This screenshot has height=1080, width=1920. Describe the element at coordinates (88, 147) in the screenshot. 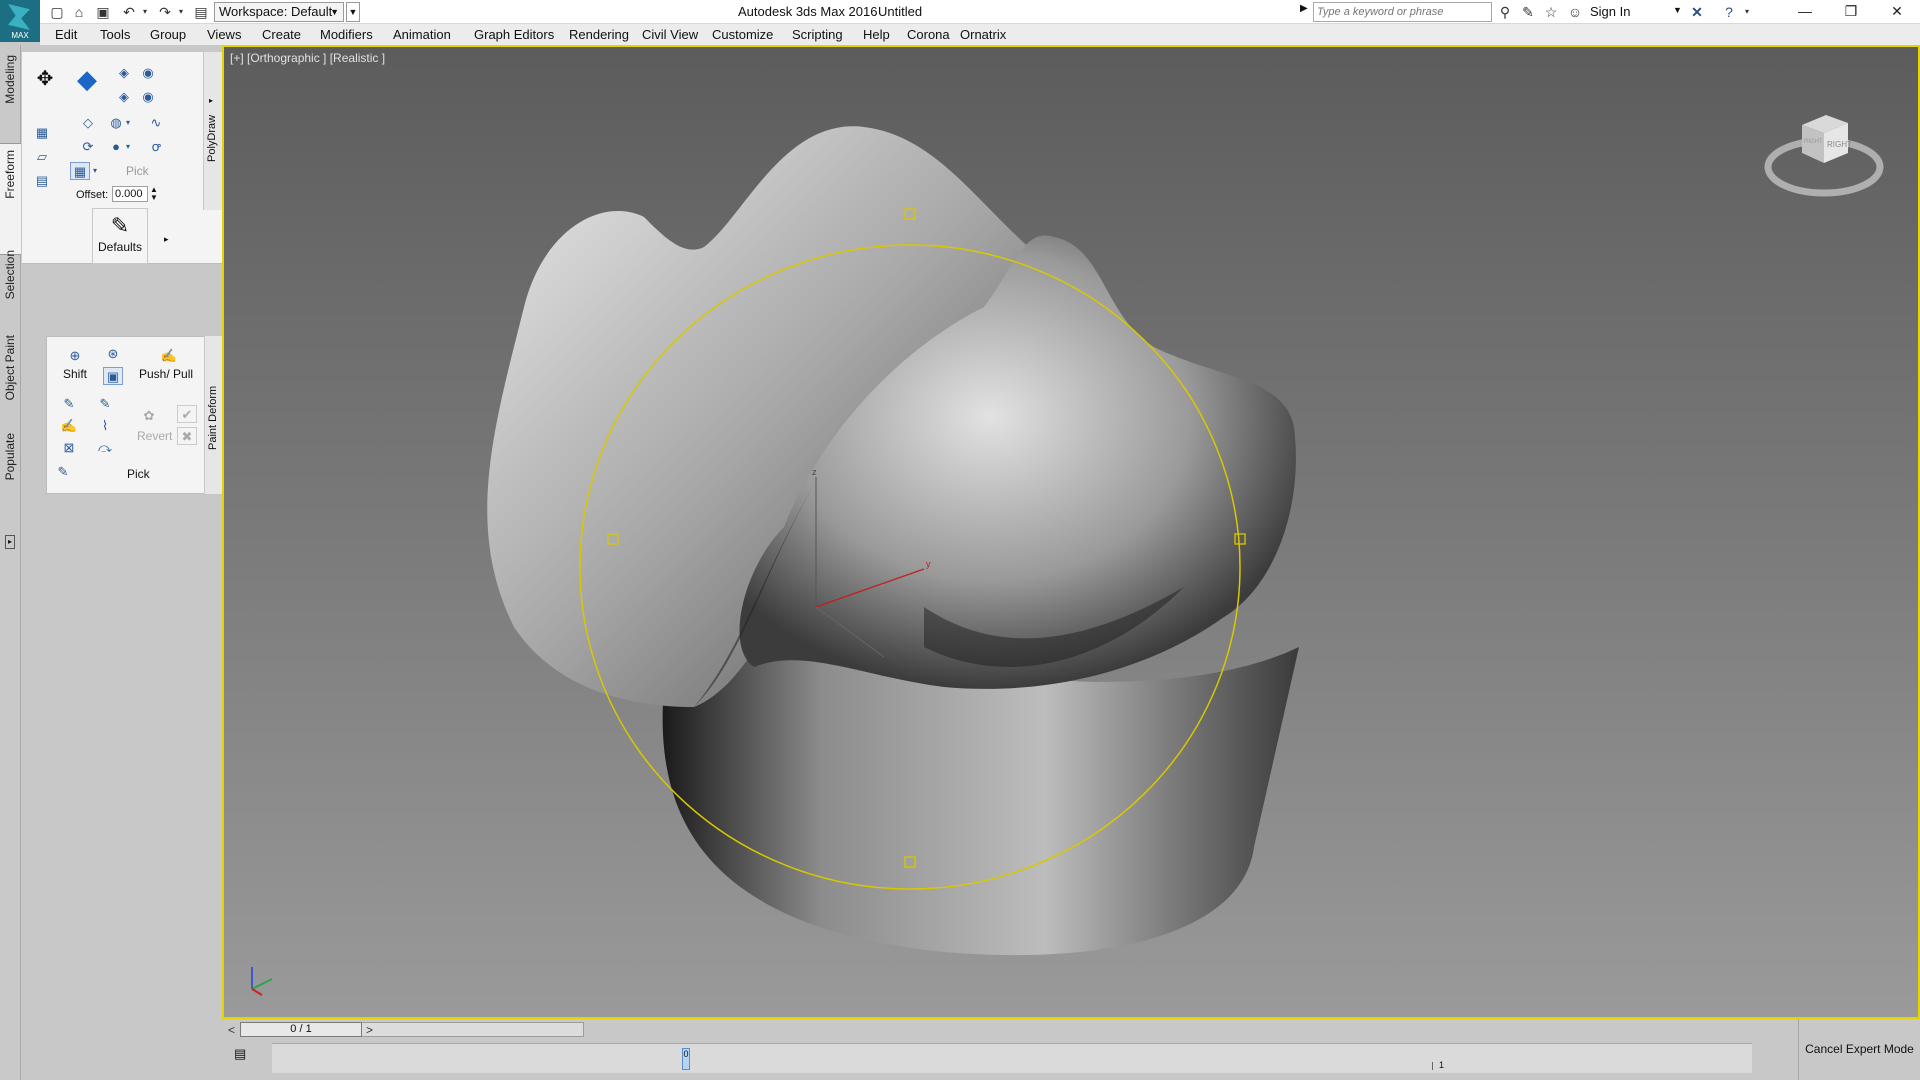

I see `branches-icon: ⟳` at that location.